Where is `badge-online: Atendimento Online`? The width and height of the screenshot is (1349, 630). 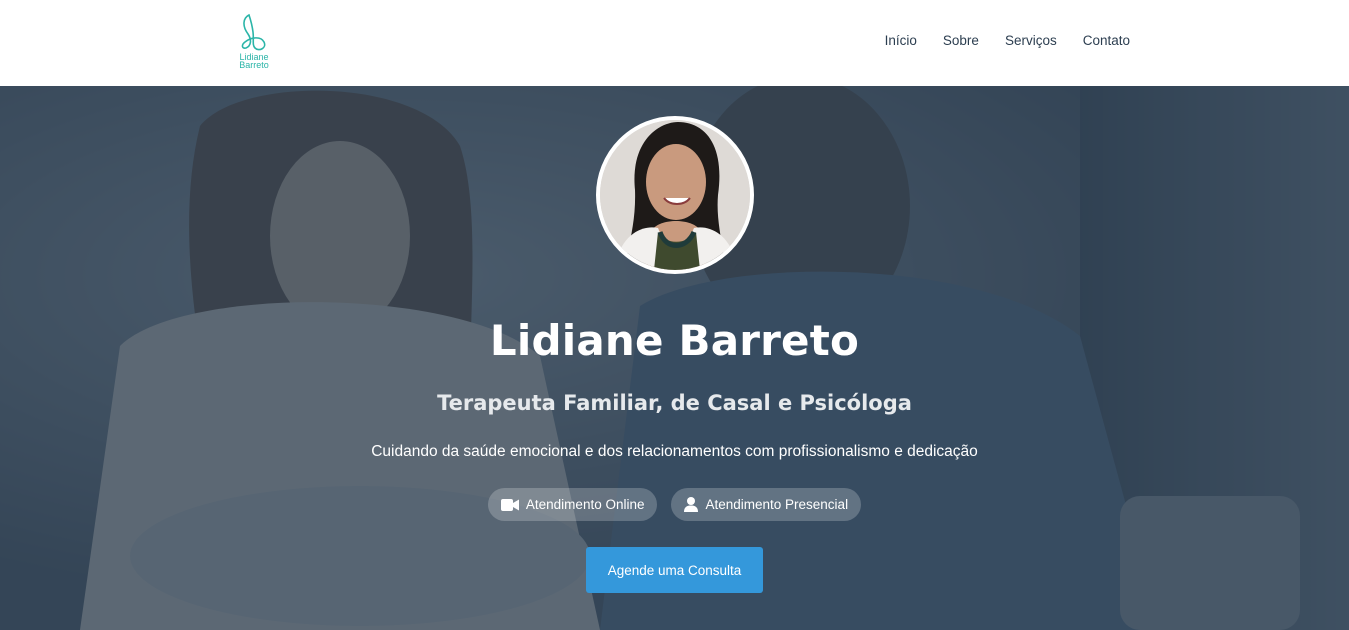 badge-online: Atendimento Online is located at coordinates (572, 504).